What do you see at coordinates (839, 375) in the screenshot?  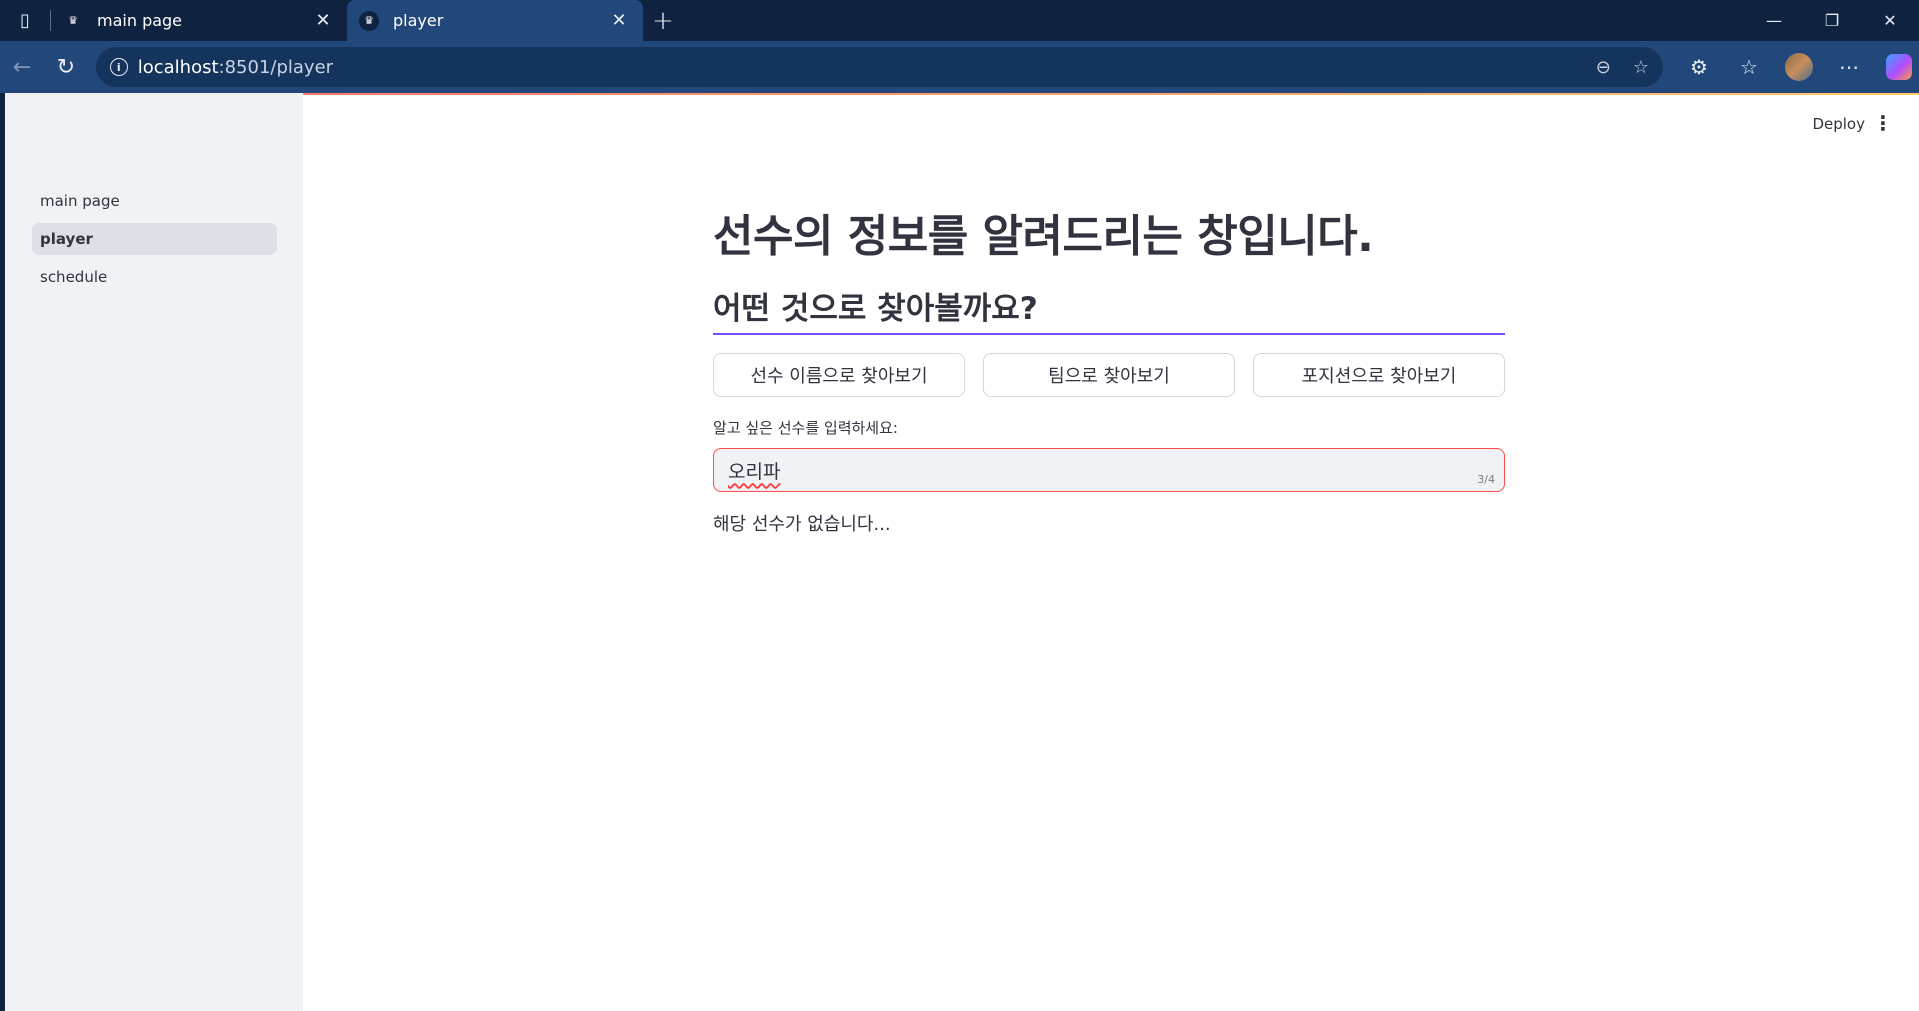 I see `search-by-name-button: 선수 이름으로 찾아보기` at bounding box center [839, 375].